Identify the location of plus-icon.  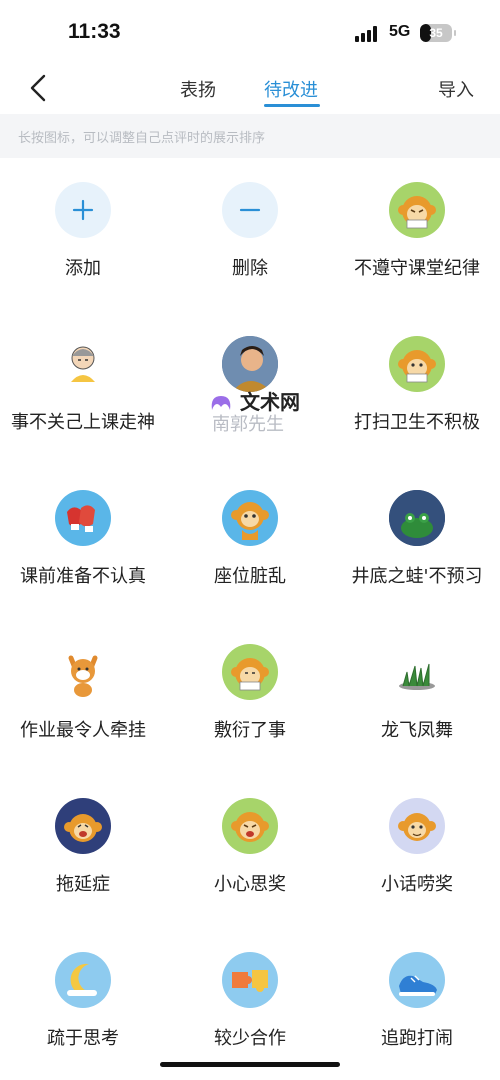
(83, 210).